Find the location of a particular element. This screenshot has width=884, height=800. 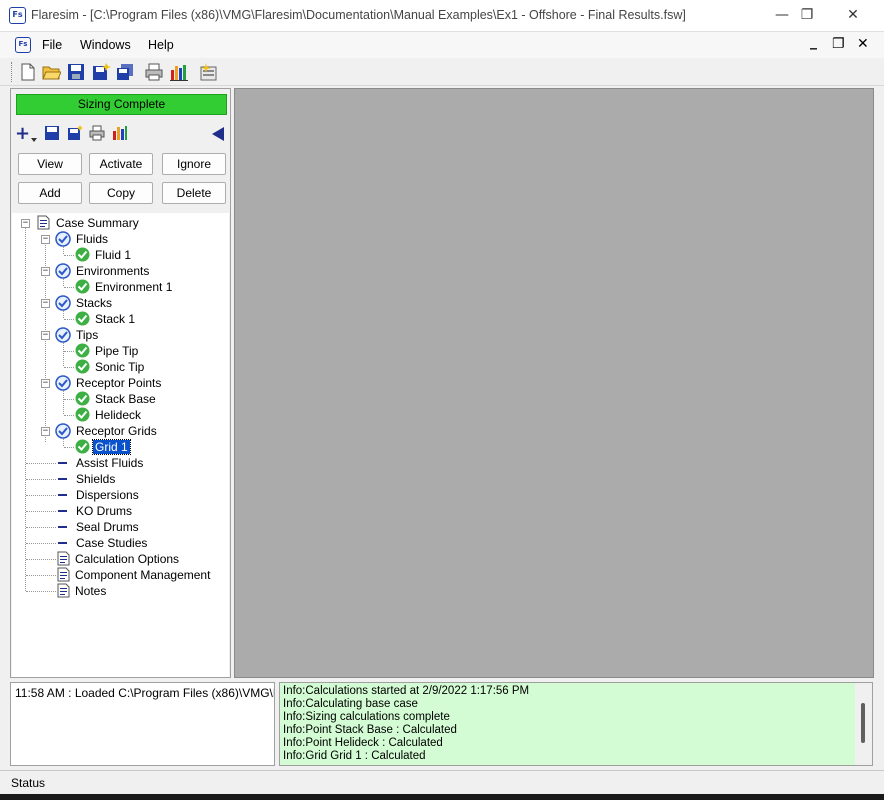

save-all-icon is located at coordinates (125, 72).